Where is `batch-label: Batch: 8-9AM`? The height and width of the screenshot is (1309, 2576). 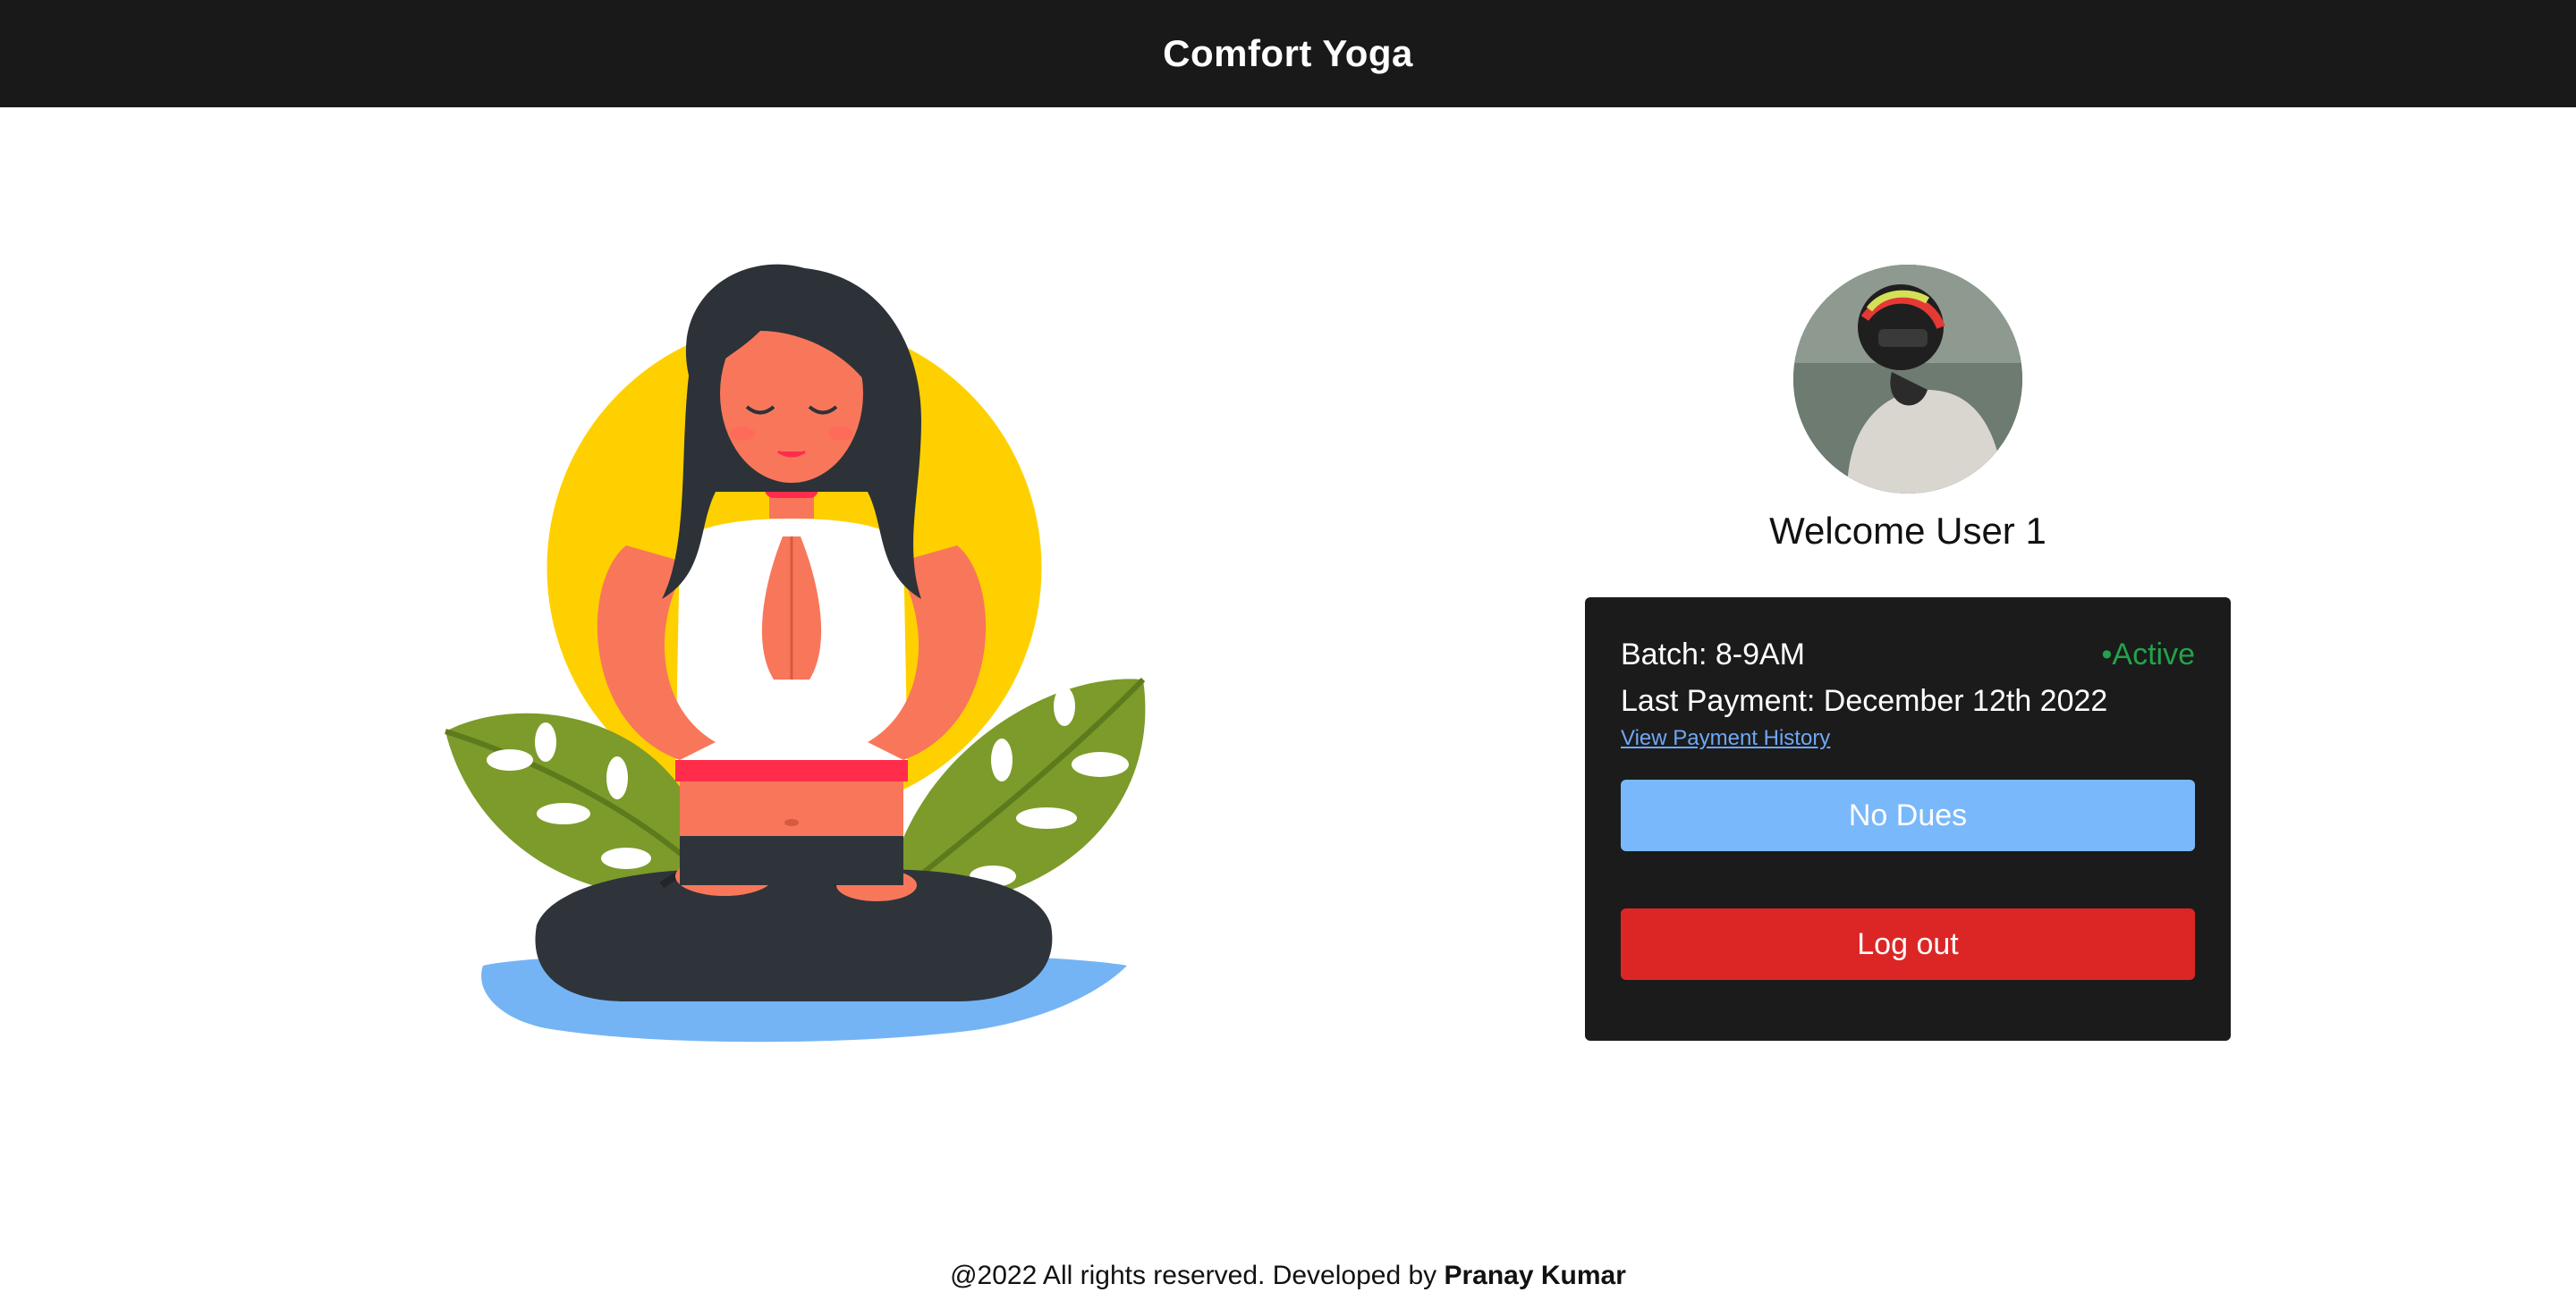 batch-label: Batch: 8-9AM is located at coordinates (1713, 654).